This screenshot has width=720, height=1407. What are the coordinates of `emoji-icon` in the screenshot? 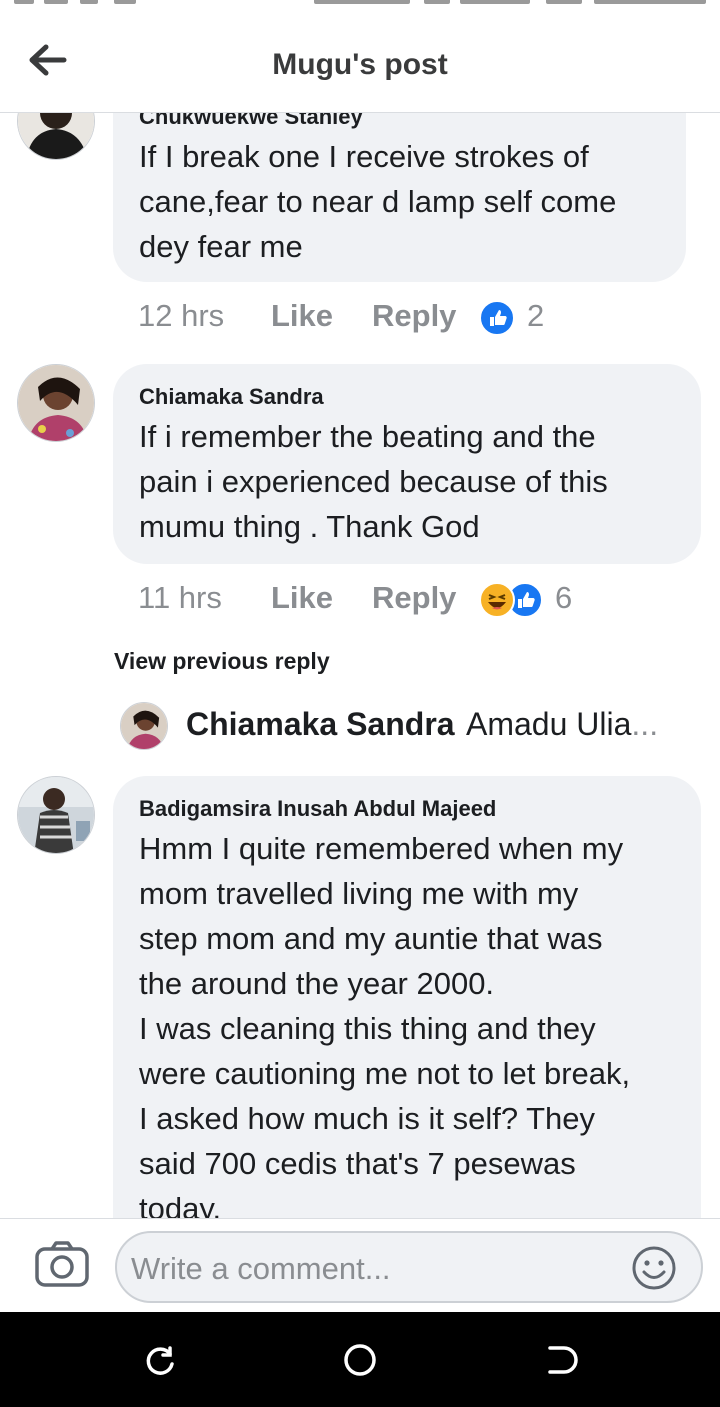 It's located at (654, 1268).